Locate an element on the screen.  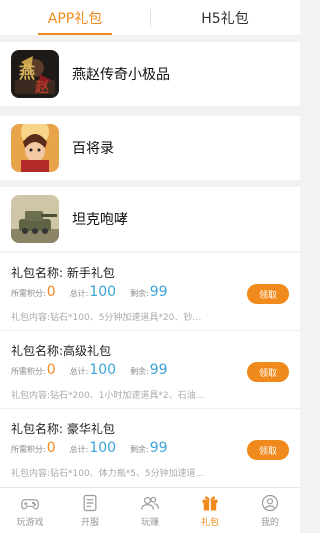
tab-app-gifts: APP礼包 is located at coordinates (75, 17).